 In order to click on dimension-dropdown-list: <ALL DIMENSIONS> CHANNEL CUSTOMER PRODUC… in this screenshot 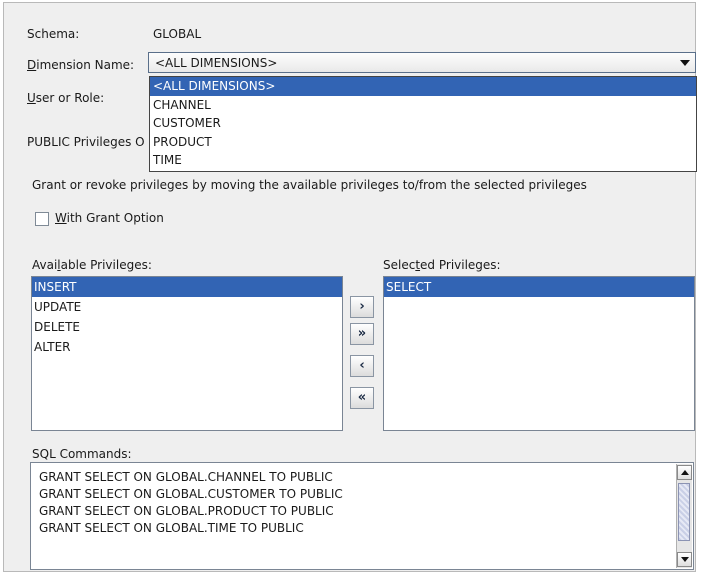, I will do `click(423, 124)`.